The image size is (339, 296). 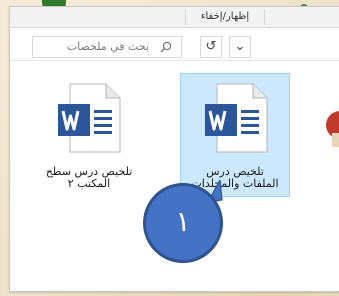 What do you see at coordinates (211, 47) in the screenshot?
I see `refresh-button: ↺` at bounding box center [211, 47].